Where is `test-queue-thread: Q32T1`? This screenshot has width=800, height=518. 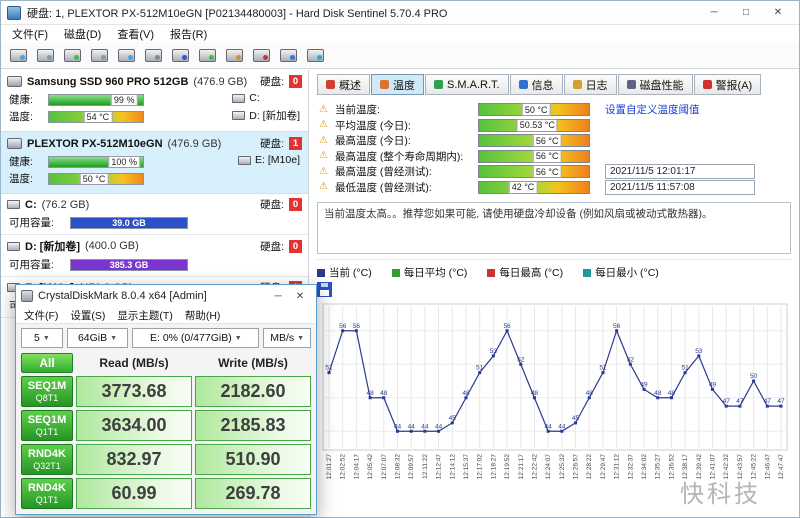 test-queue-thread: Q32T1 is located at coordinates (47, 465).